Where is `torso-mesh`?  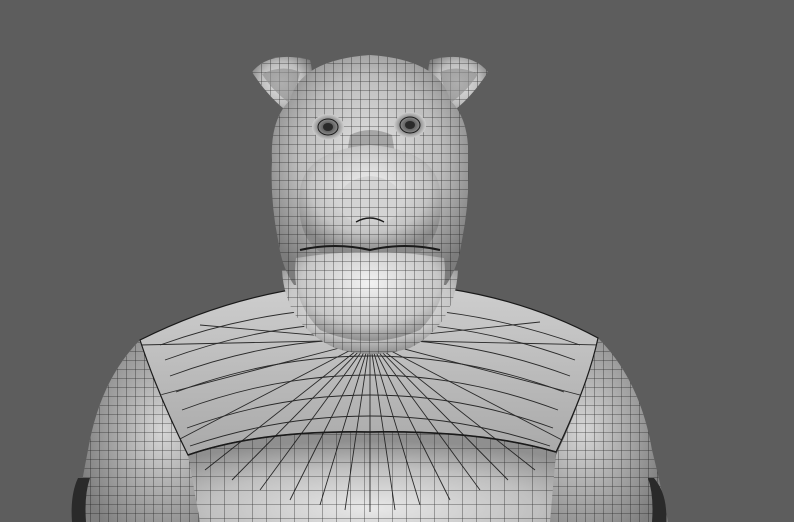 torso-mesh is located at coordinates (372, 476).